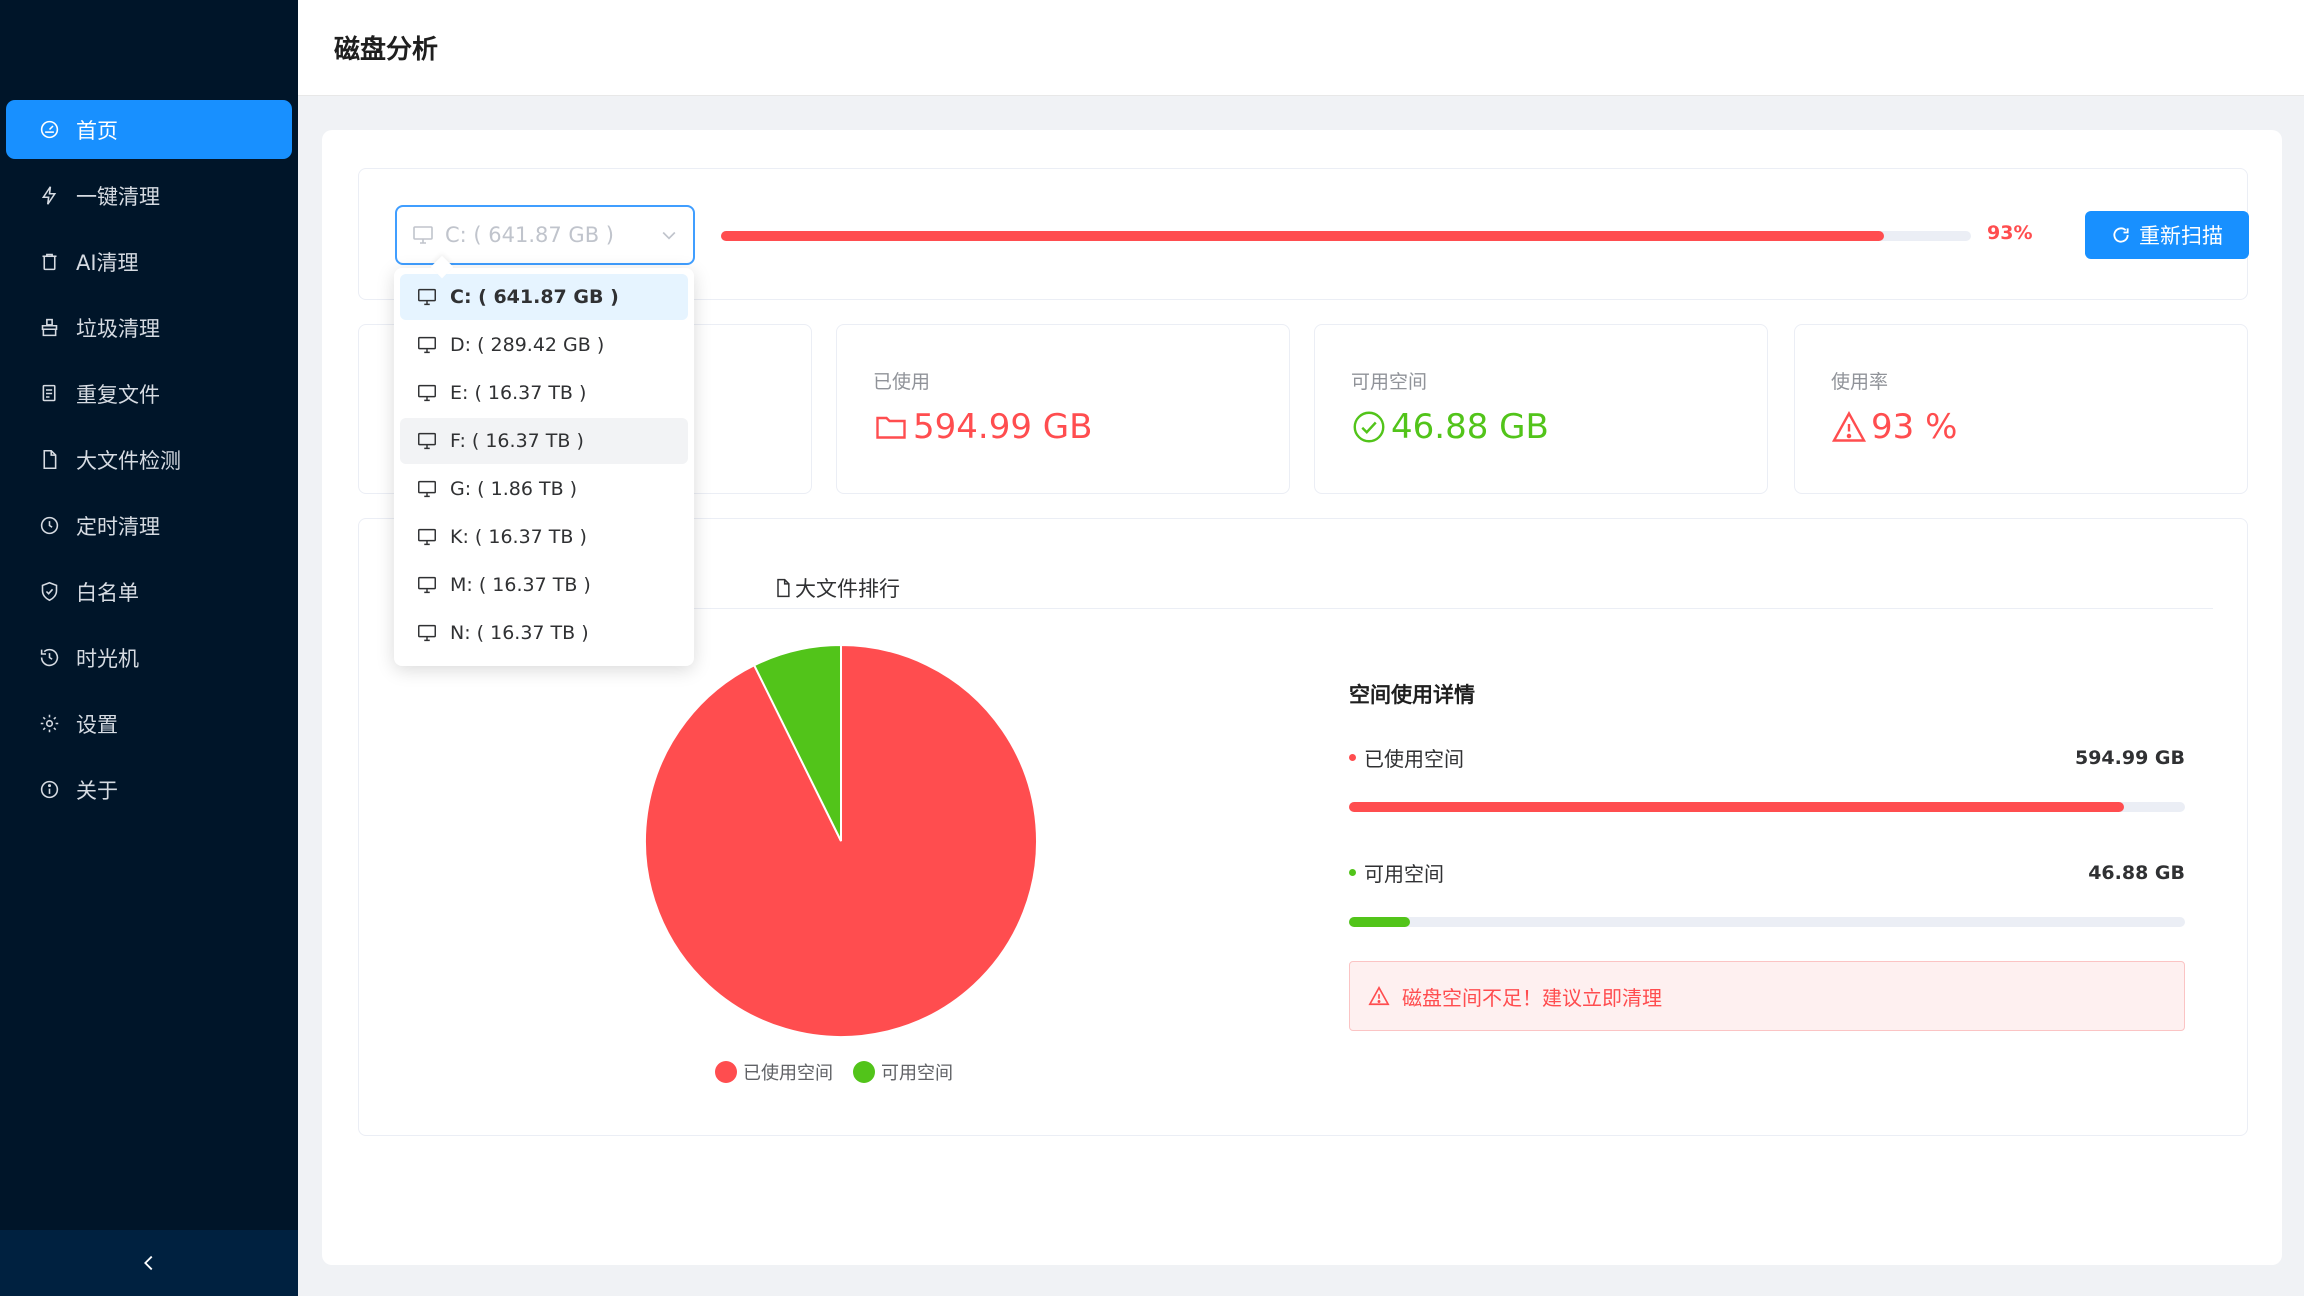  I want to click on detail-free-label-wrap: 可用空间, so click(1396, 872).